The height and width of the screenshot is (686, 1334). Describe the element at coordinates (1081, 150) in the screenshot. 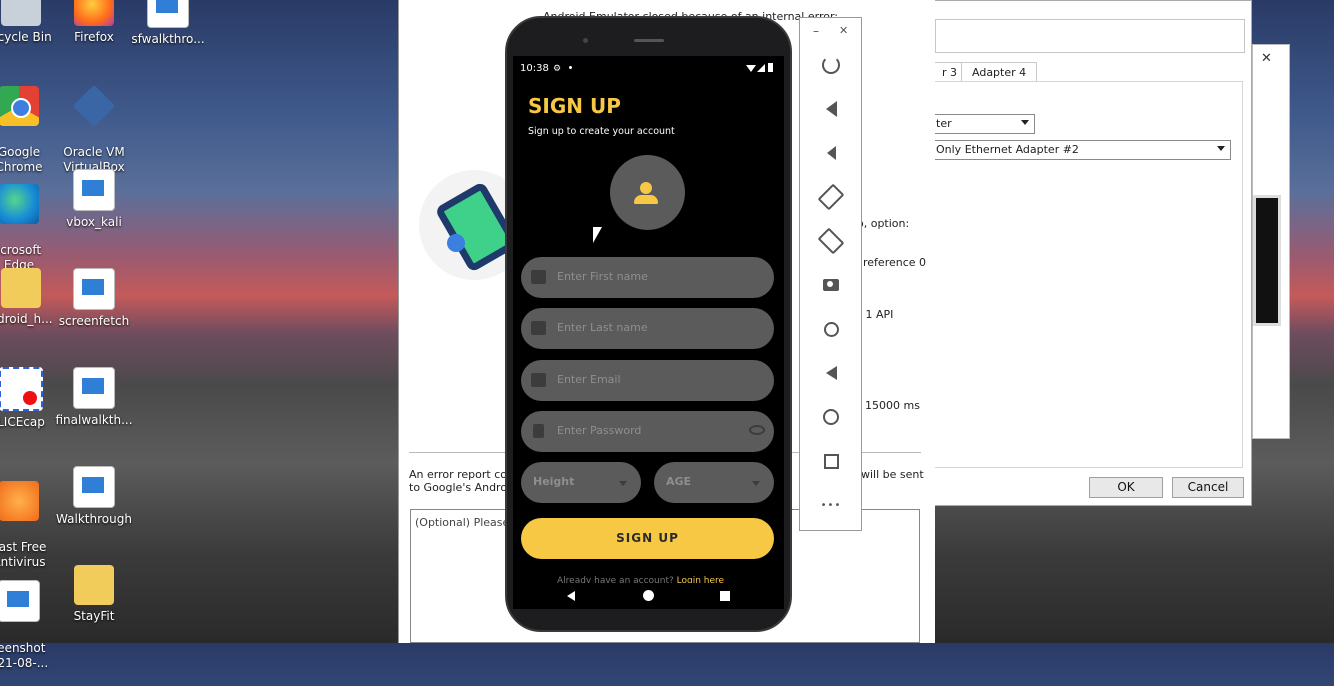

I see `adapter-name-select: Only Ethernet Adapter #2` at that location.